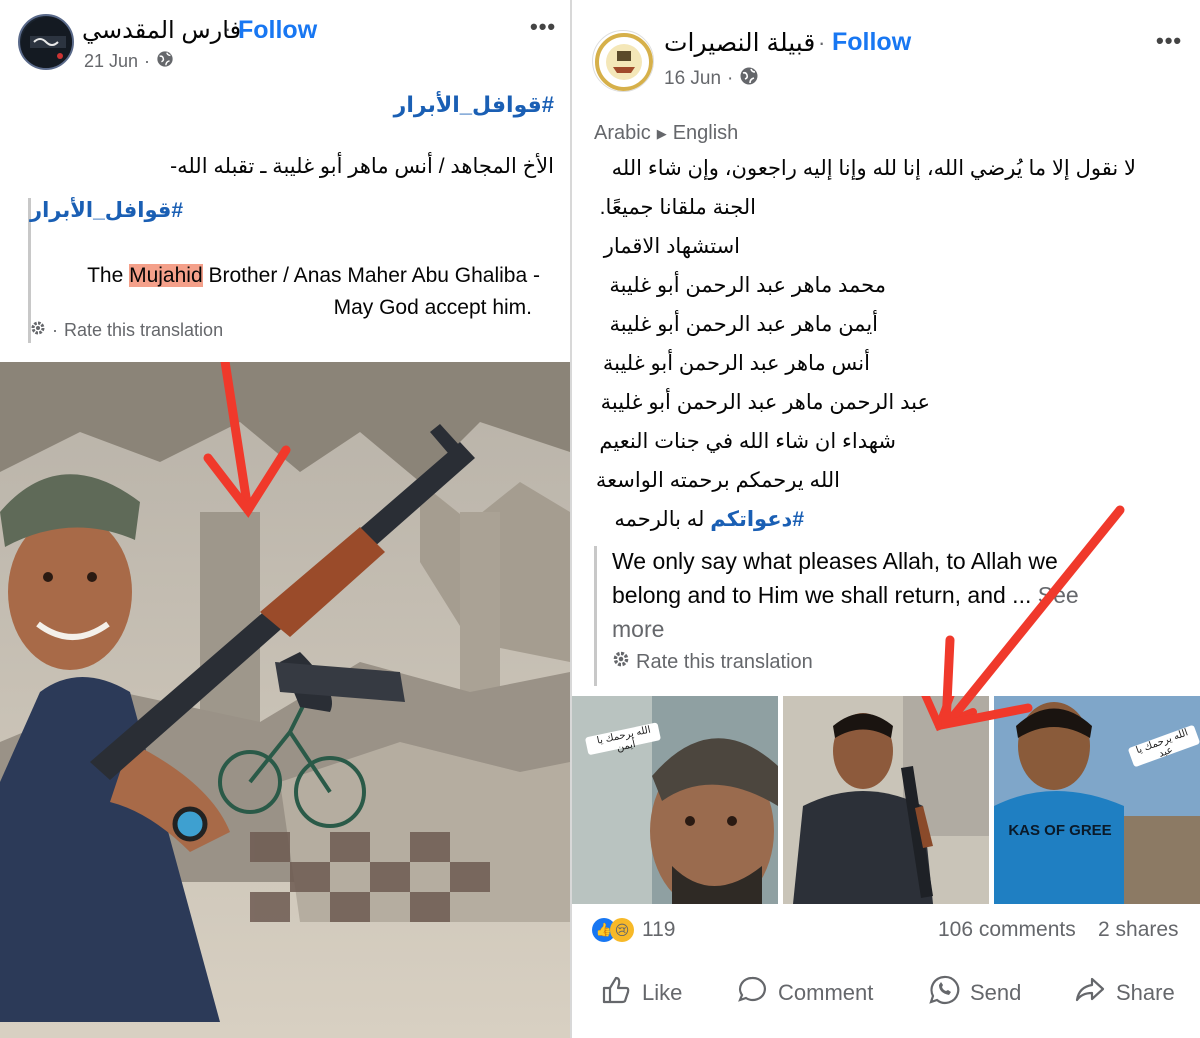 Image resolution: width=1200 pixels, height=1038 pixels. What do you see at coordinates (111, 61) in the screenshot?
I see `post-date: 21 Jun` at bounding box center [111, 61].